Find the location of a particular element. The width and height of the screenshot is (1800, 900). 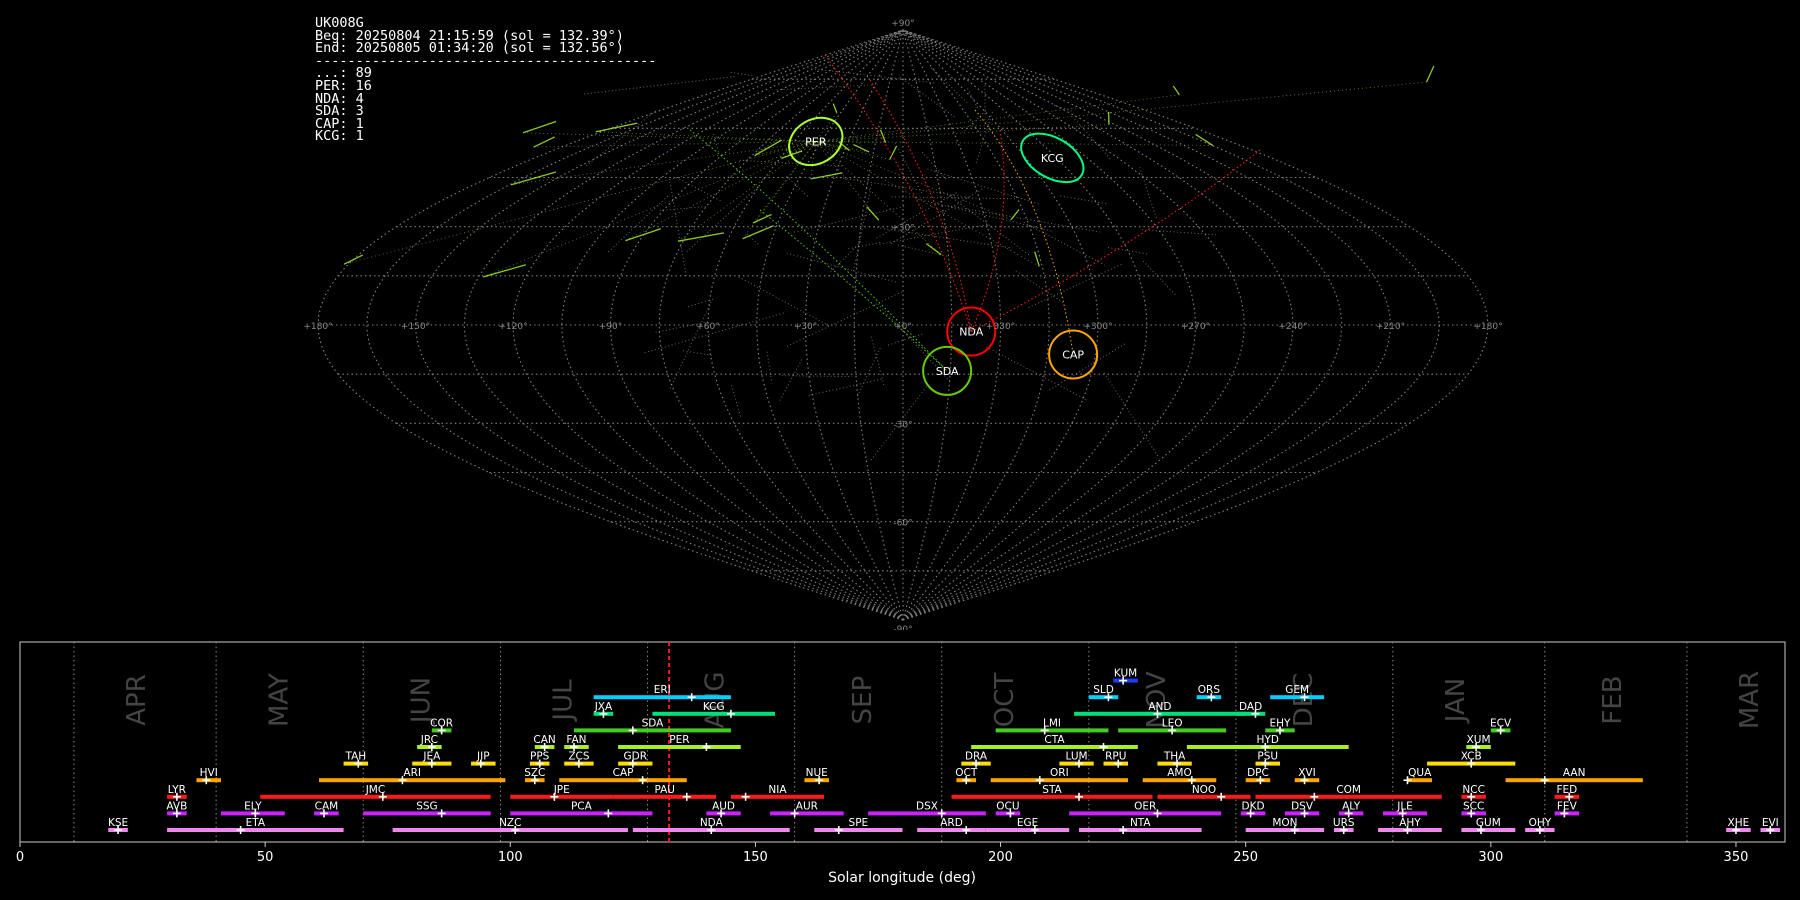

shower-code-label: NZC is located at coordinates (510, 823).